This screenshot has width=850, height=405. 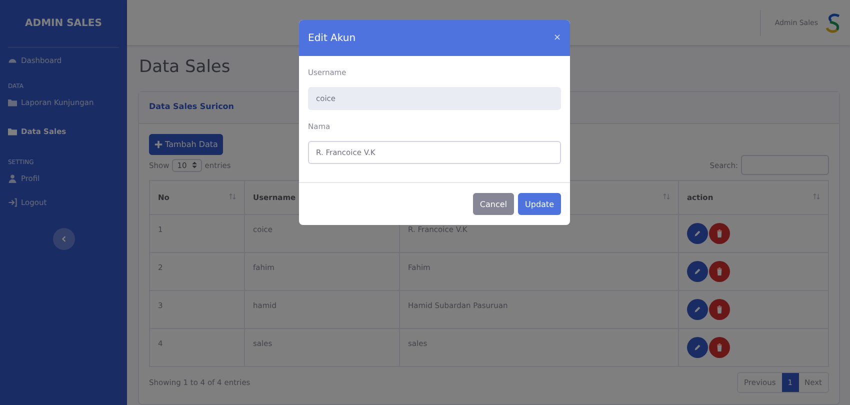 I want to click on chevron-left-icon, so click(x=64, y=239).